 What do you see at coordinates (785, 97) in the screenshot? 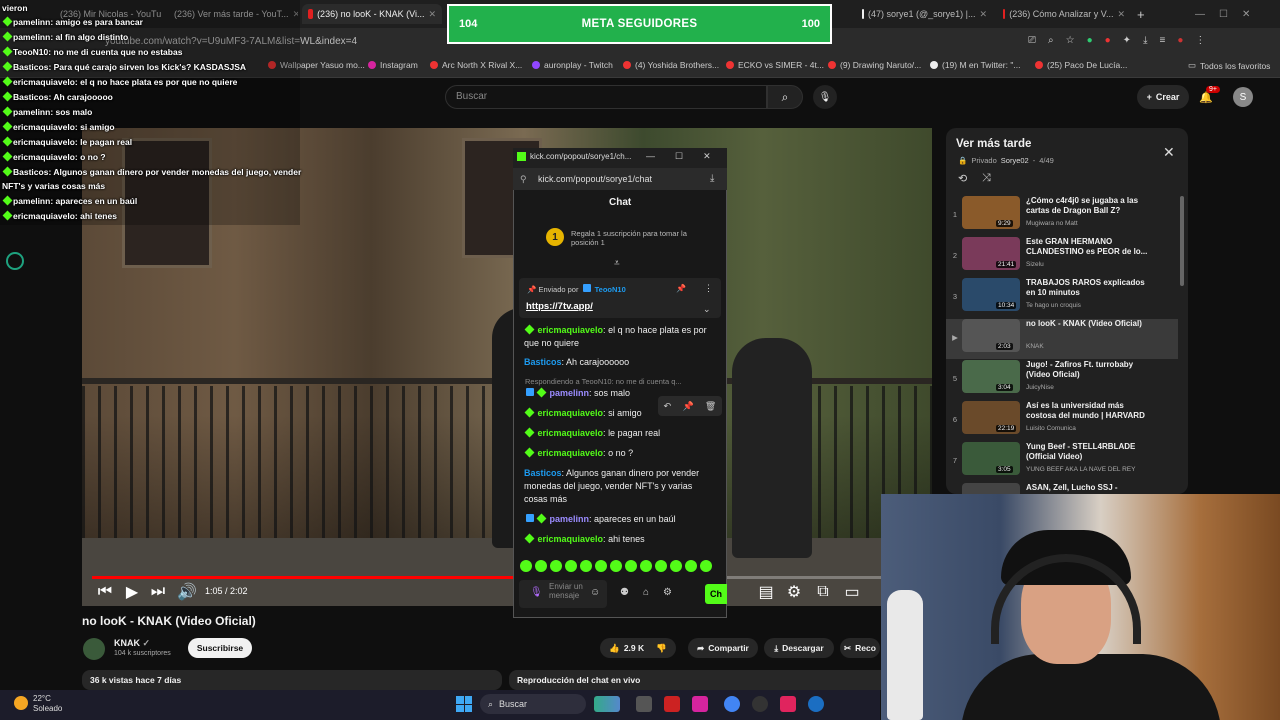
I see `search-button: ⌕` at bounding box center [785, 97].